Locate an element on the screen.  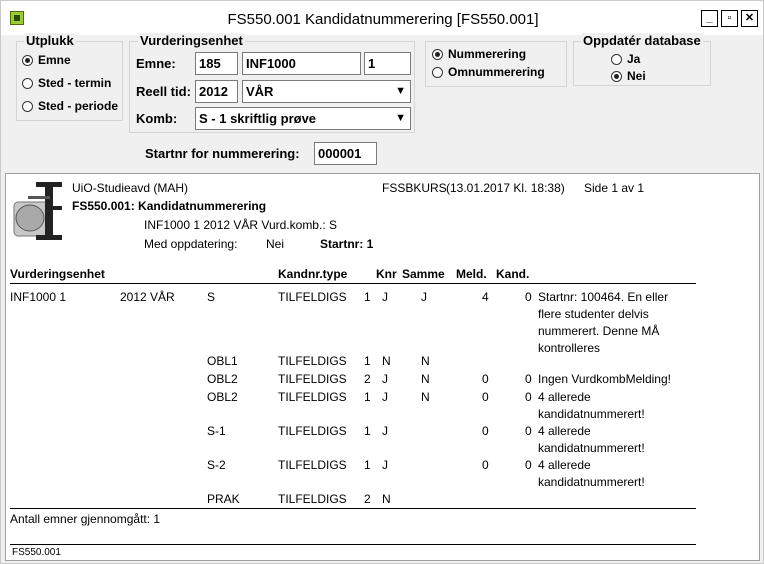
emne-institusjon-field: 185 is located at coordinates (216, 63).